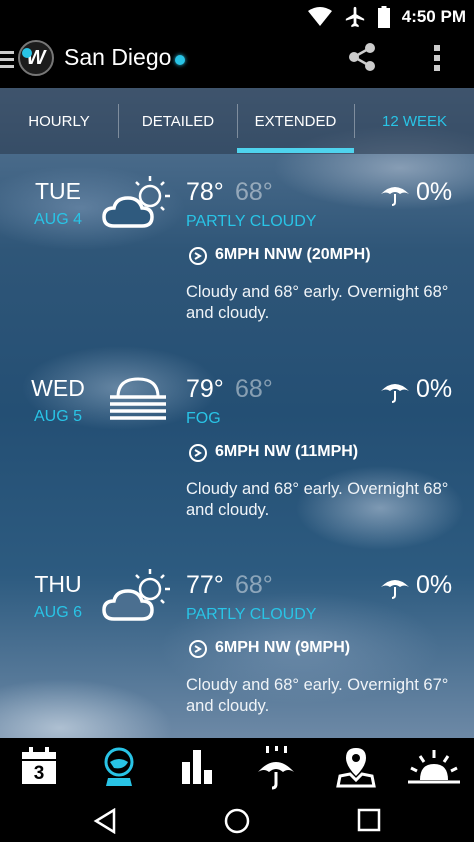 Image resolution: width=474 pixels, height=842 pixels. What do you see at coordinates (369, 820) in the screenshot?
I see `recents-icon` at bounding box center [369, 820].